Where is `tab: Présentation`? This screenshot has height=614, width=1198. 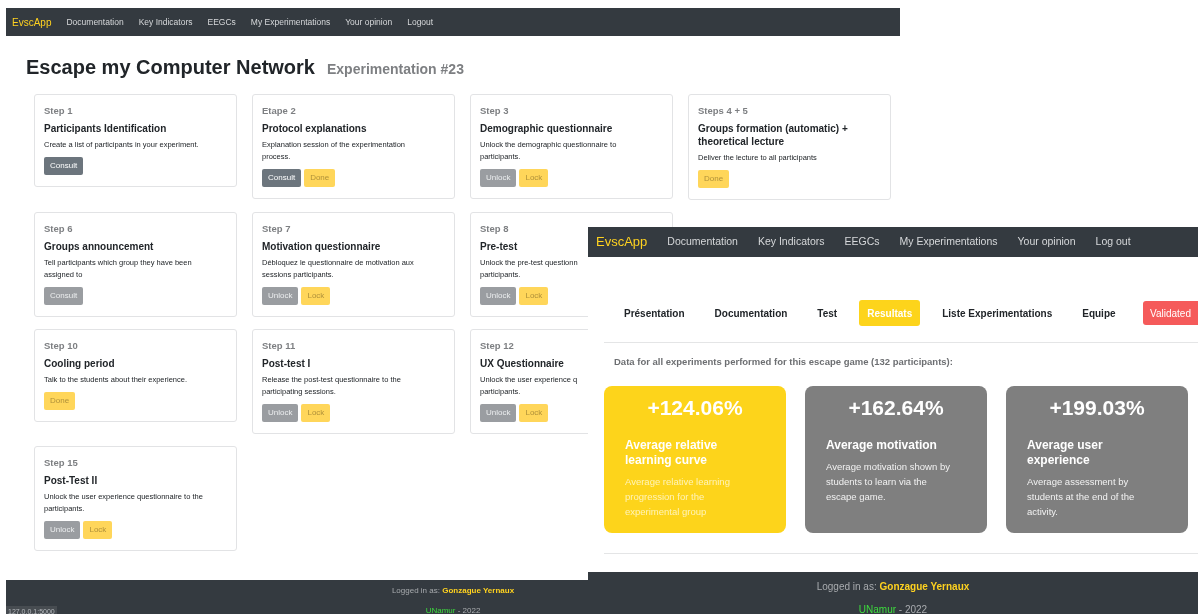
tab: Présentation is located at coordinates (654, 313).